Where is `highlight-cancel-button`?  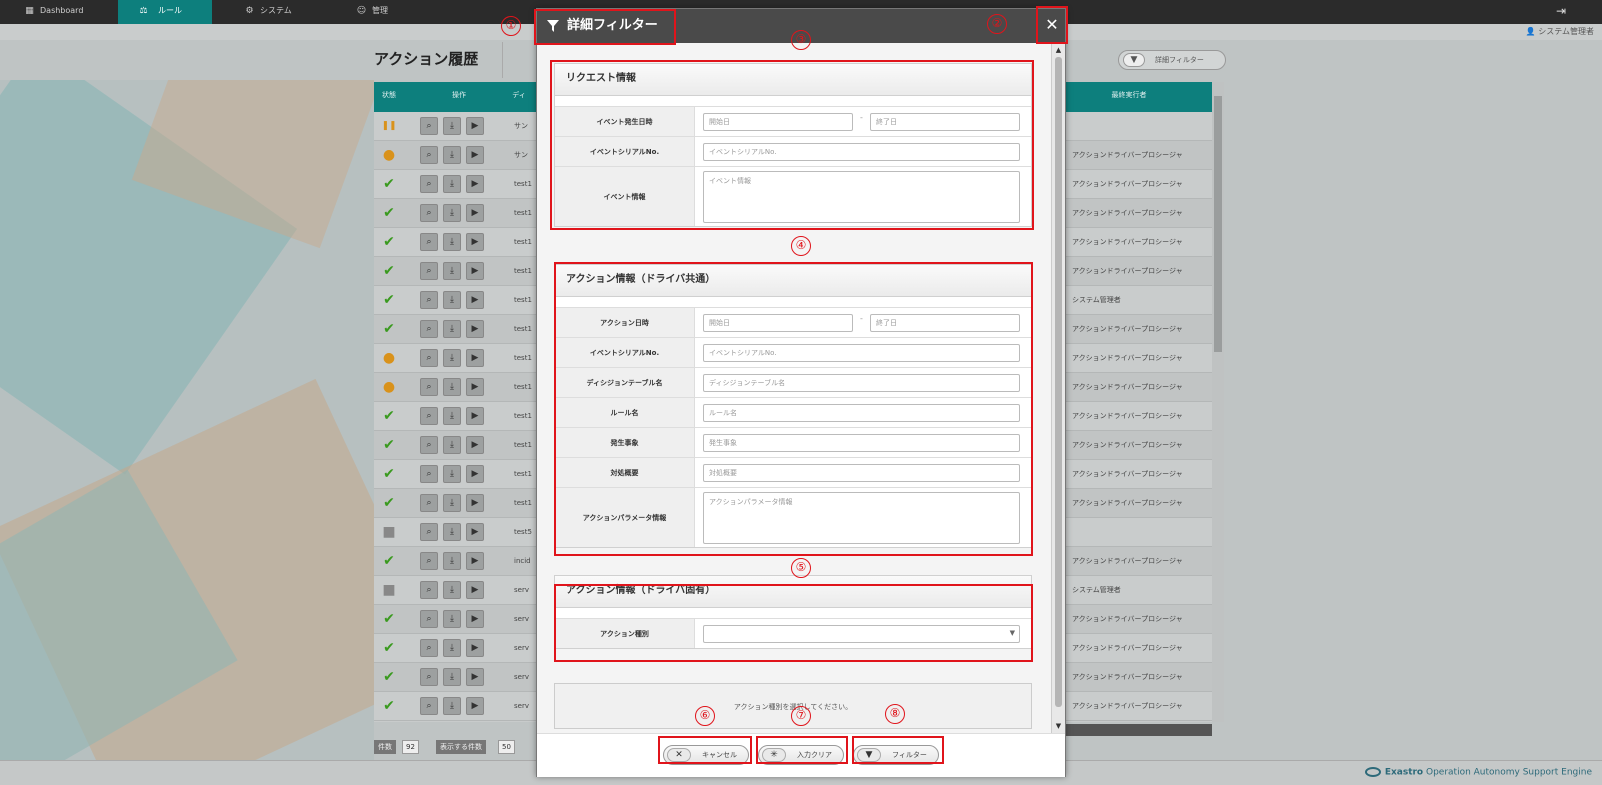 highlight-cancel-button is located at coordinates (705, 750).